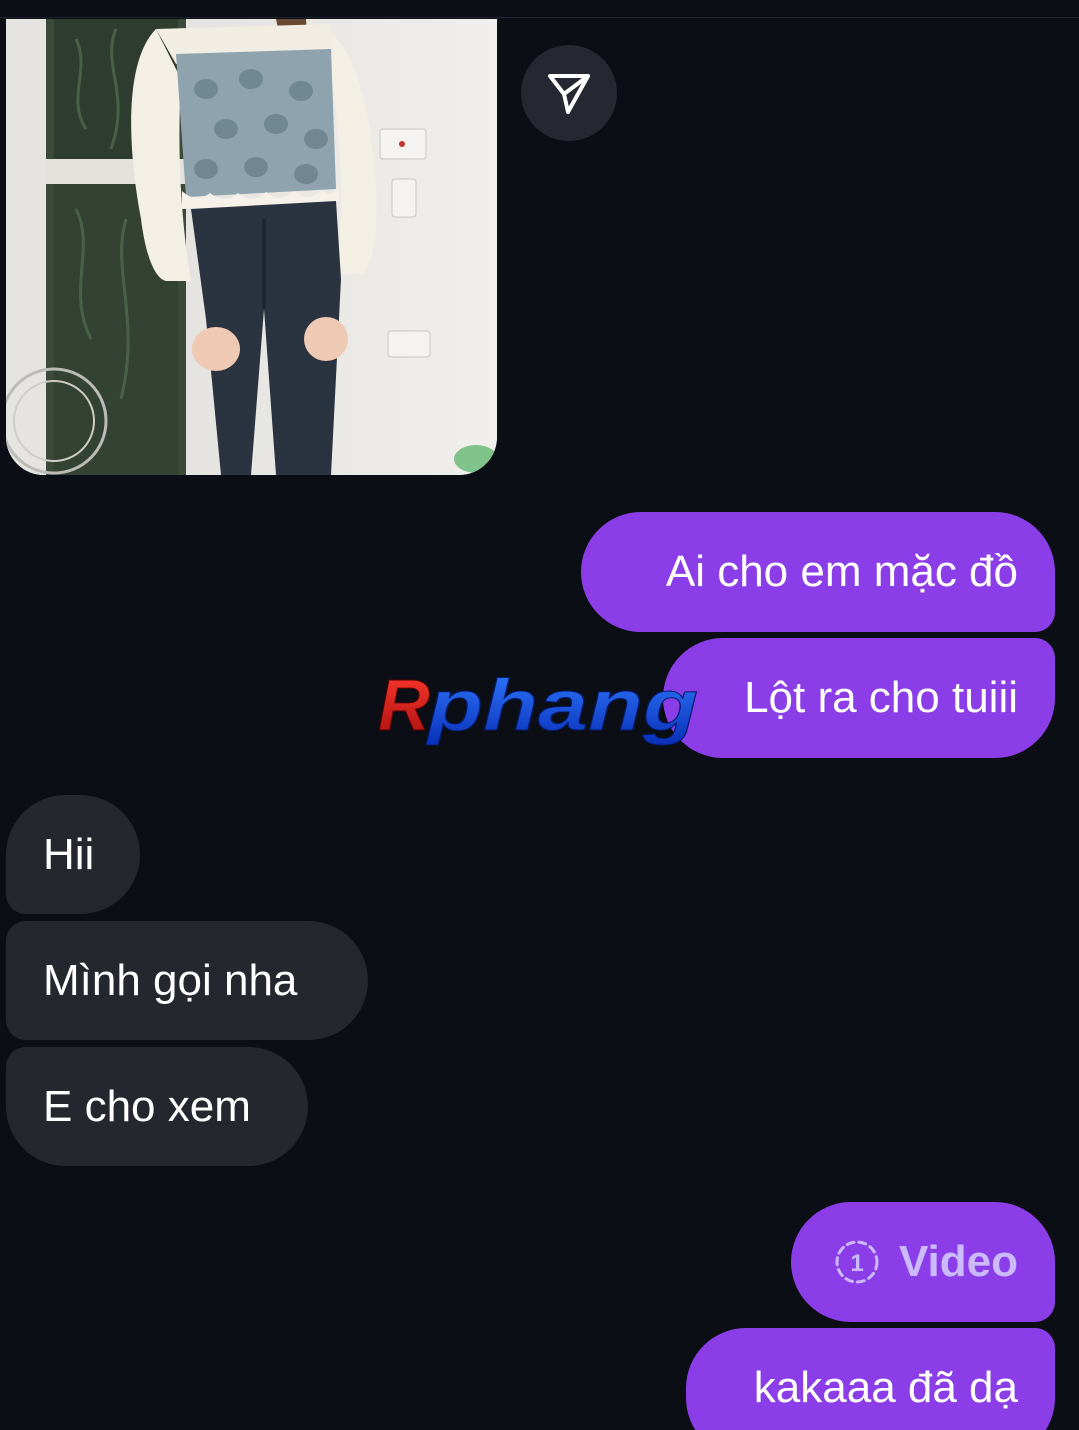  I want to click on message-text: Hii, so click(69, 854).